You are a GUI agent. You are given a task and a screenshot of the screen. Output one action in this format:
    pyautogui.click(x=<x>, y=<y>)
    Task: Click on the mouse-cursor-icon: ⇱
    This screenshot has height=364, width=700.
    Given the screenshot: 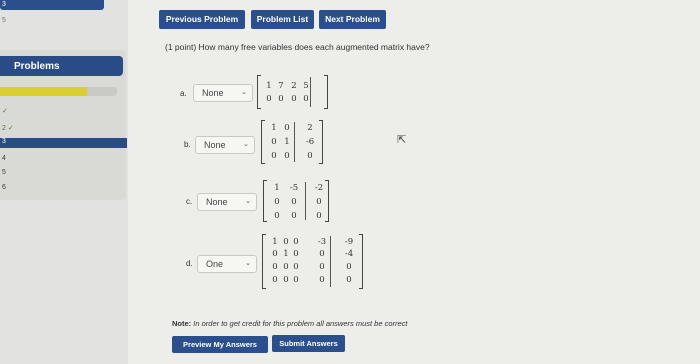 What is the action you would take?
    pyautogui.click(x=402, y=140)
    